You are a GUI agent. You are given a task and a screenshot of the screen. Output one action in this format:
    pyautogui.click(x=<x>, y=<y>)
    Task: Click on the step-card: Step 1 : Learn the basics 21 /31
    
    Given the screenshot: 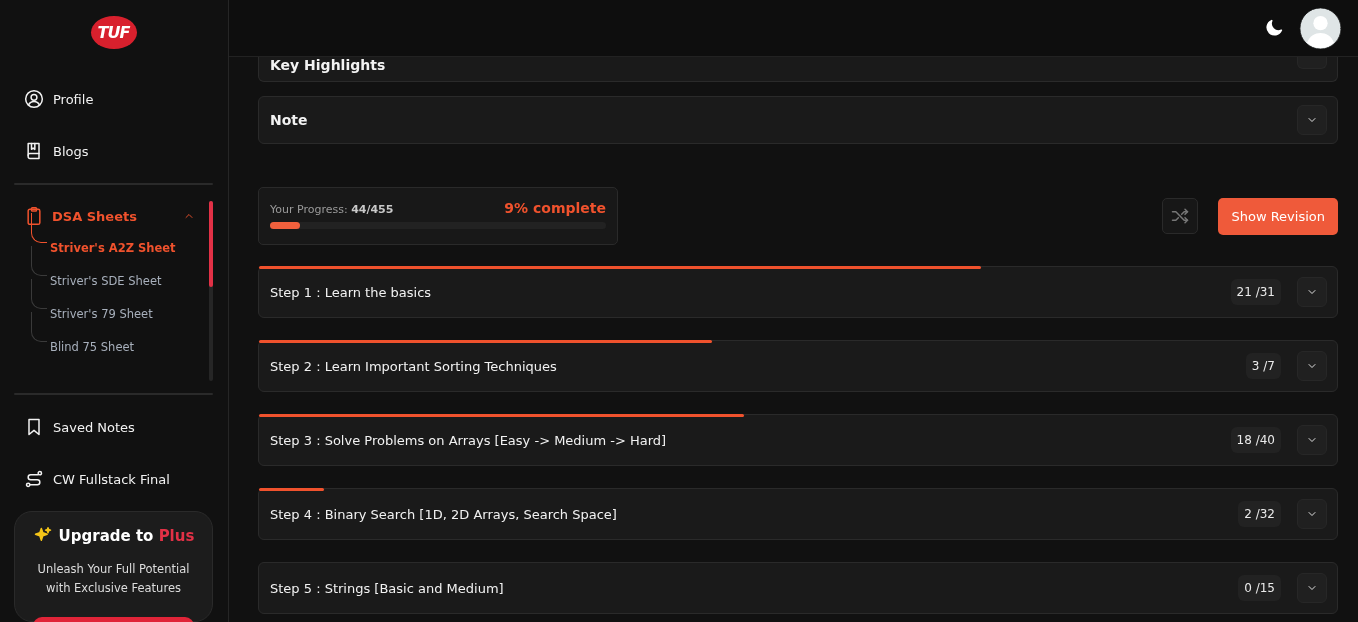 What is the action you would take?
    pyautogui.click(x=798, y=292)
    